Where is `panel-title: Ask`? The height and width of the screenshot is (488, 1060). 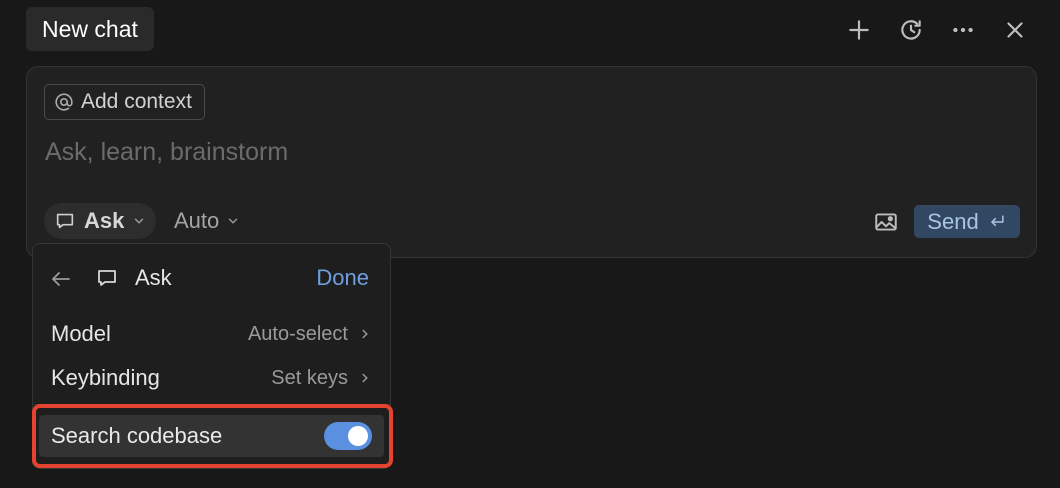 panel-title: Ask is located at coordinates (153, 277).